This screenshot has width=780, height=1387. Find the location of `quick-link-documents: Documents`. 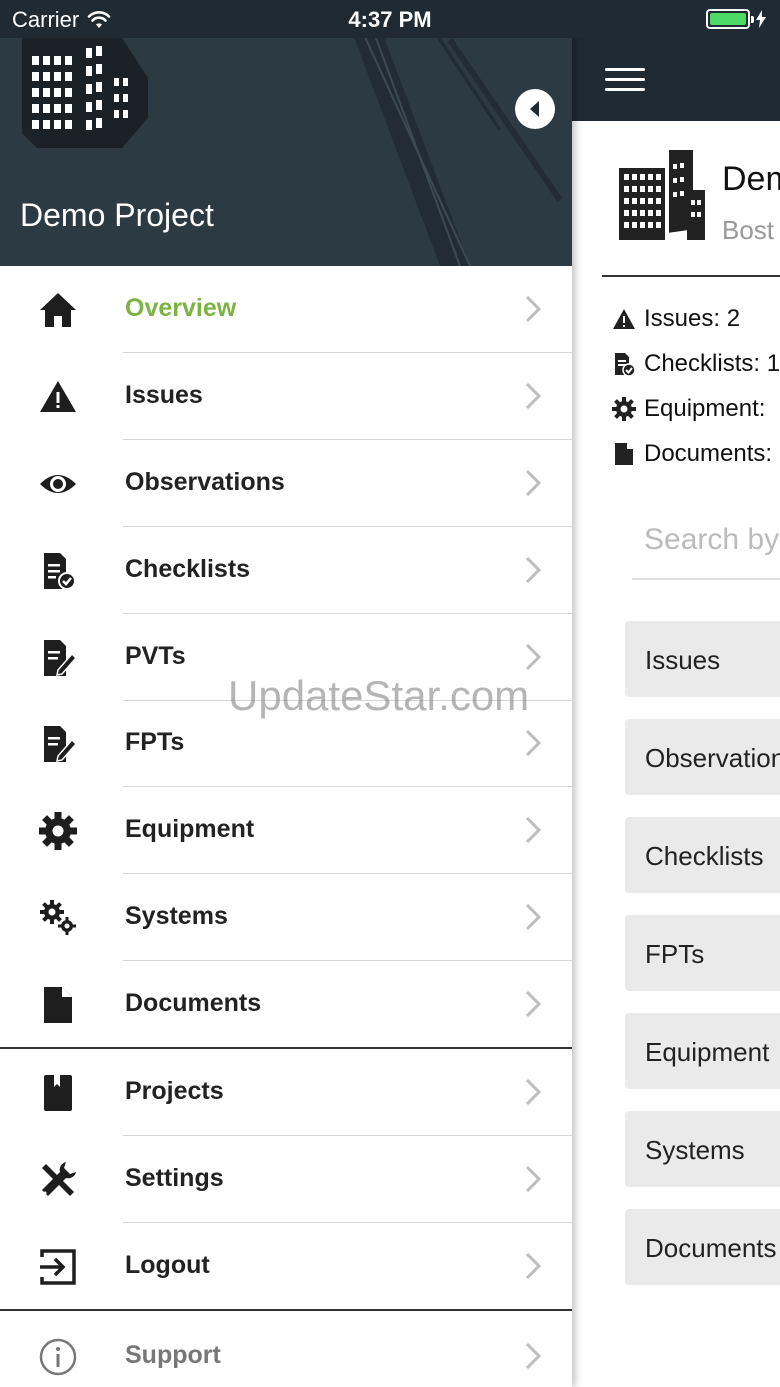

quick-link-documents: Documents is located at coordinates (702, 1247).